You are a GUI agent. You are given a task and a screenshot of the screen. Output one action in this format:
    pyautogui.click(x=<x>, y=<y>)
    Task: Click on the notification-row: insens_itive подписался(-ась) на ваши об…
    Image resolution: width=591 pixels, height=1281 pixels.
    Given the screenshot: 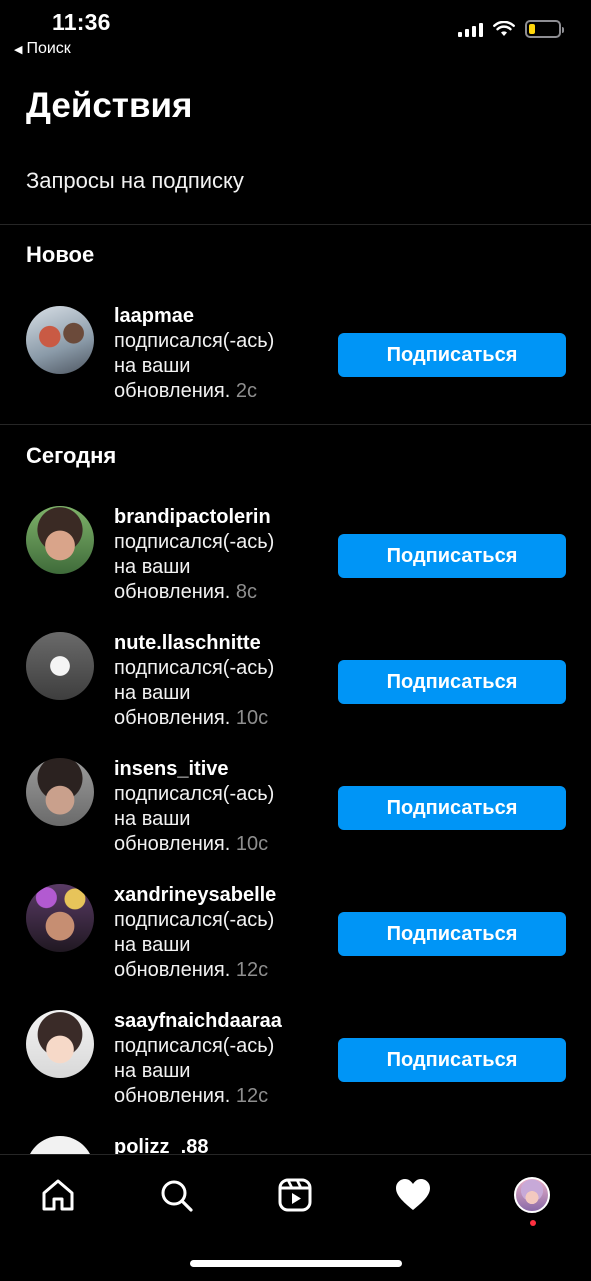 What is the action you would take?
    pyautogui.click(x=295, y=812)
    